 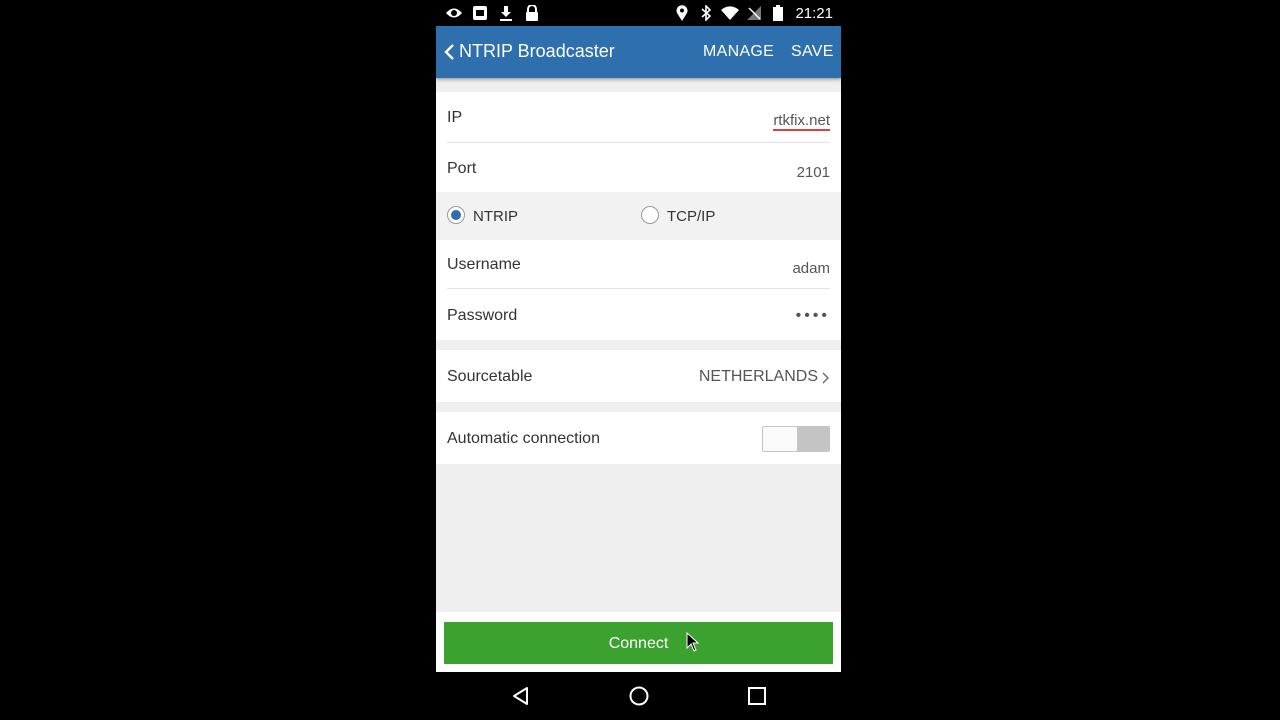 I want to click on protocol-radio-group: NTRIP TCP/IP, so click(x=638, y=216).